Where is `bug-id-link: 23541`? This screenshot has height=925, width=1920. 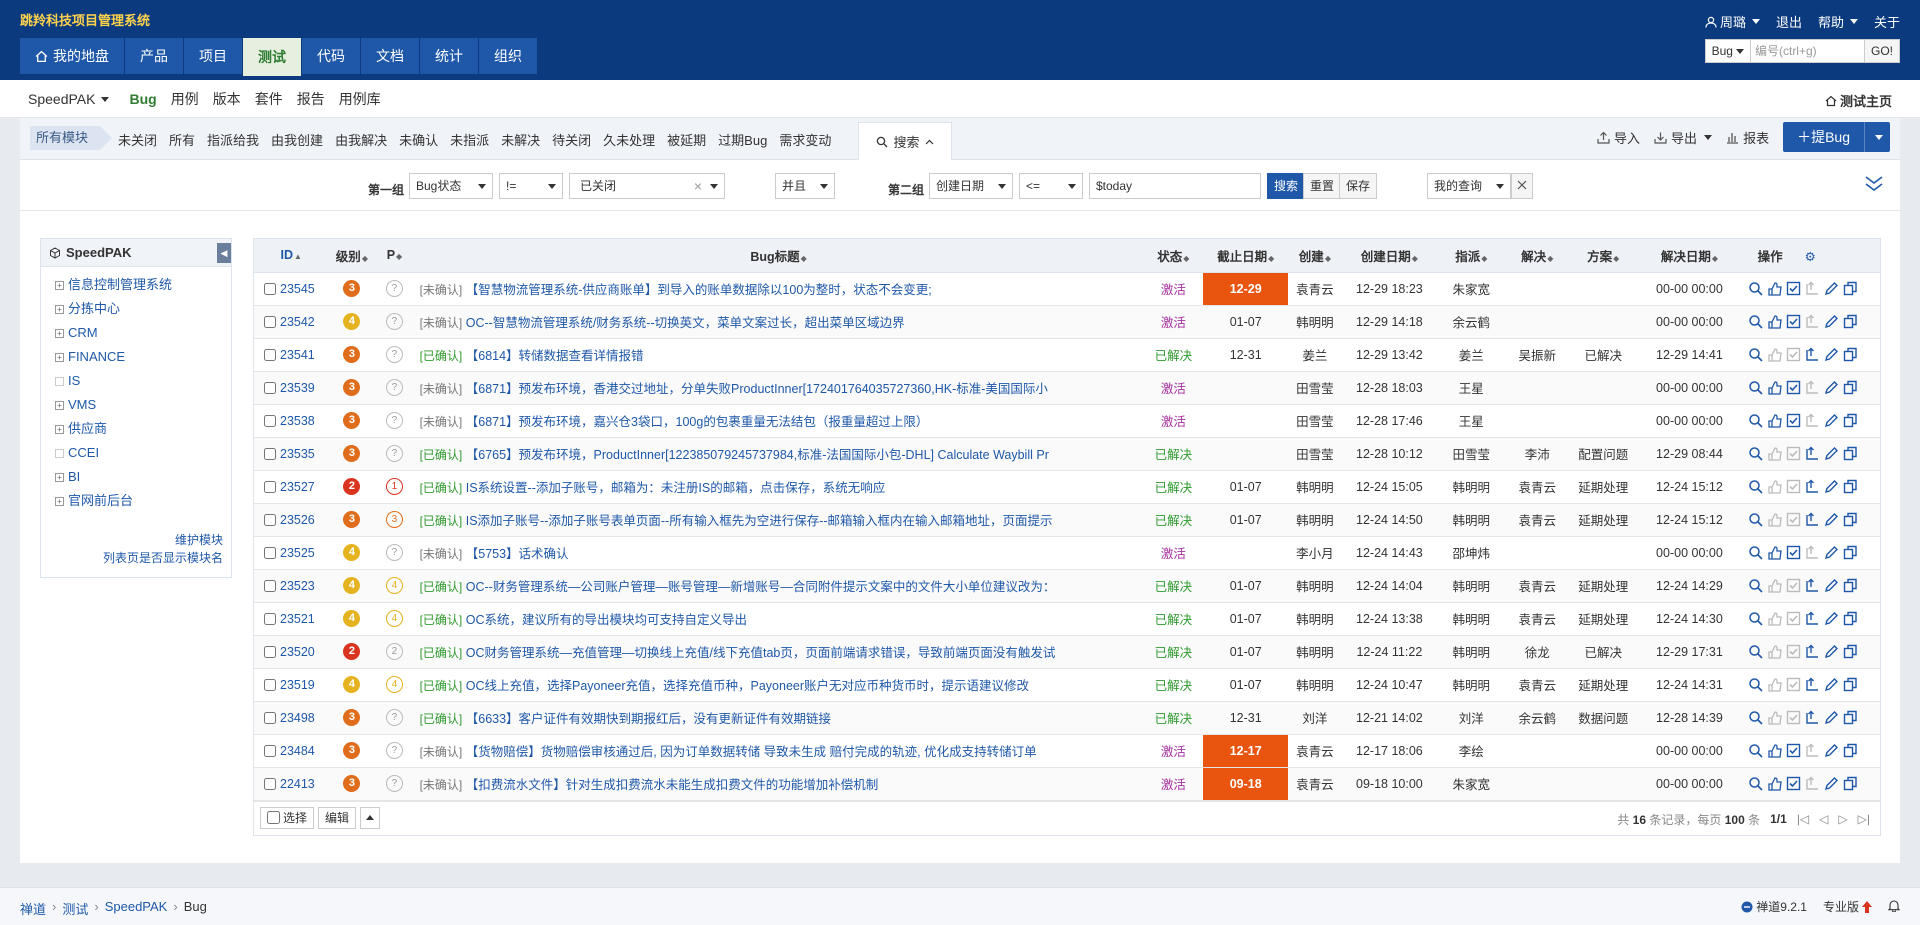 bug-id-link: 23541 is located at coordinates (297, 355).